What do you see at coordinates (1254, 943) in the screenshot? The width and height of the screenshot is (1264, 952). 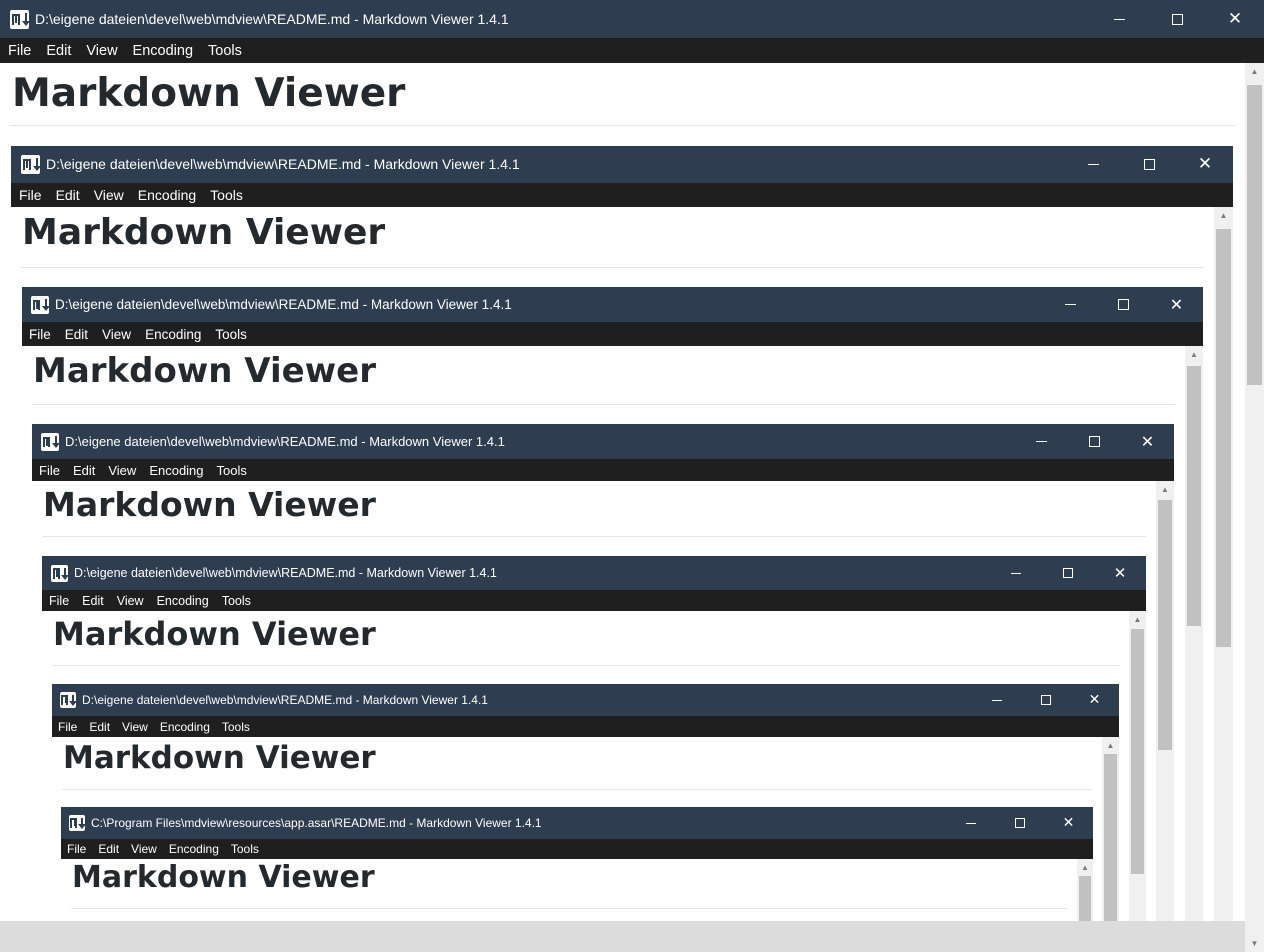 I see `scroll-down-arrow-icon: ▼` at bounding box center [1254, 943].